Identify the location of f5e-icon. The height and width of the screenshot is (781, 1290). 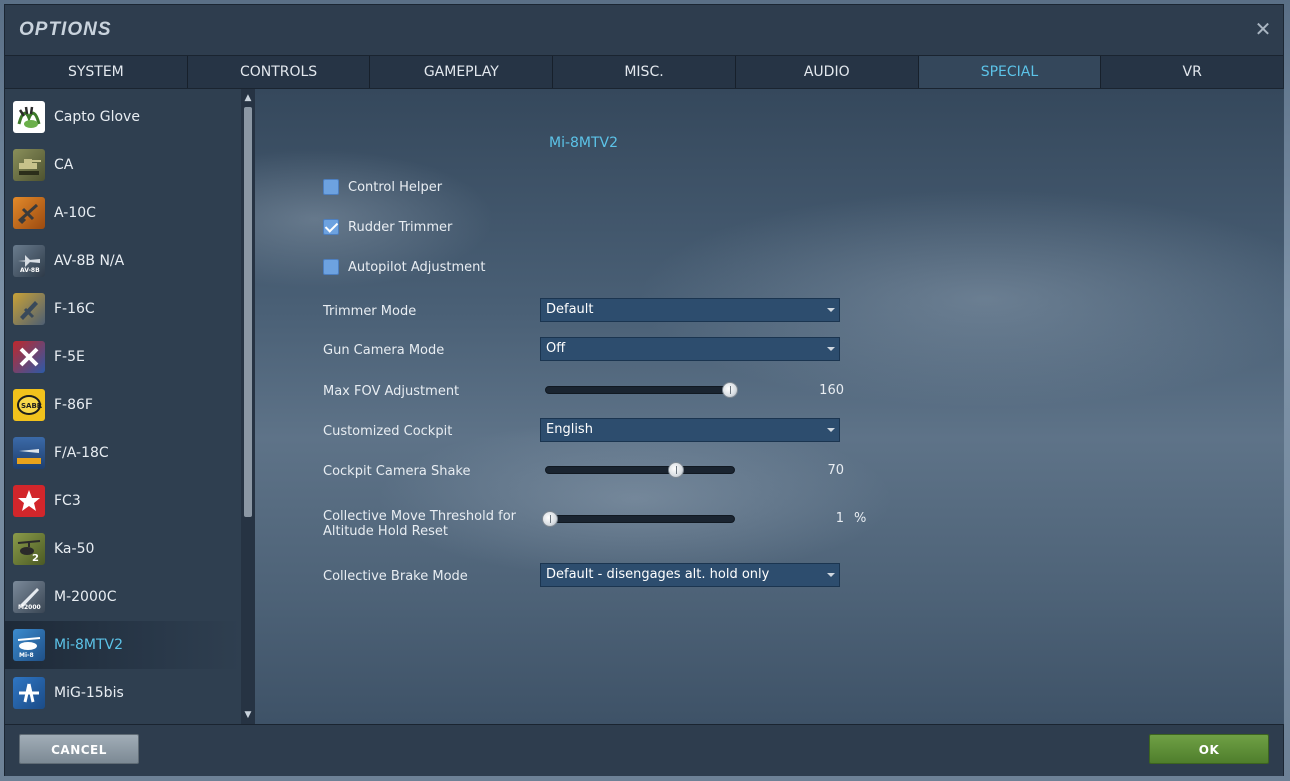
(29, 357).